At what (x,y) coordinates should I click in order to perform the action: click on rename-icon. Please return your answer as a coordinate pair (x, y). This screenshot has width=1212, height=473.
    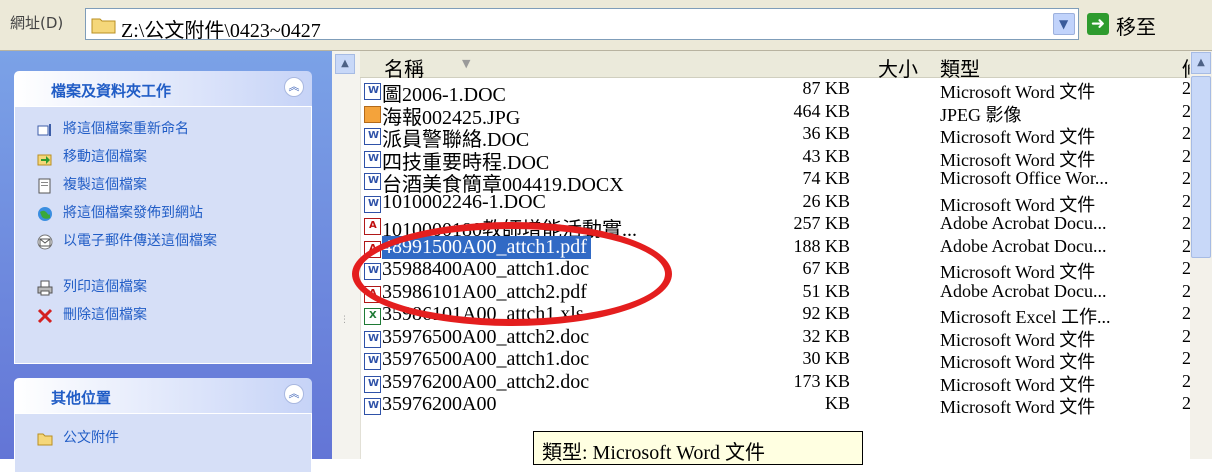
    Looking at the image, I should click on (44, 130).